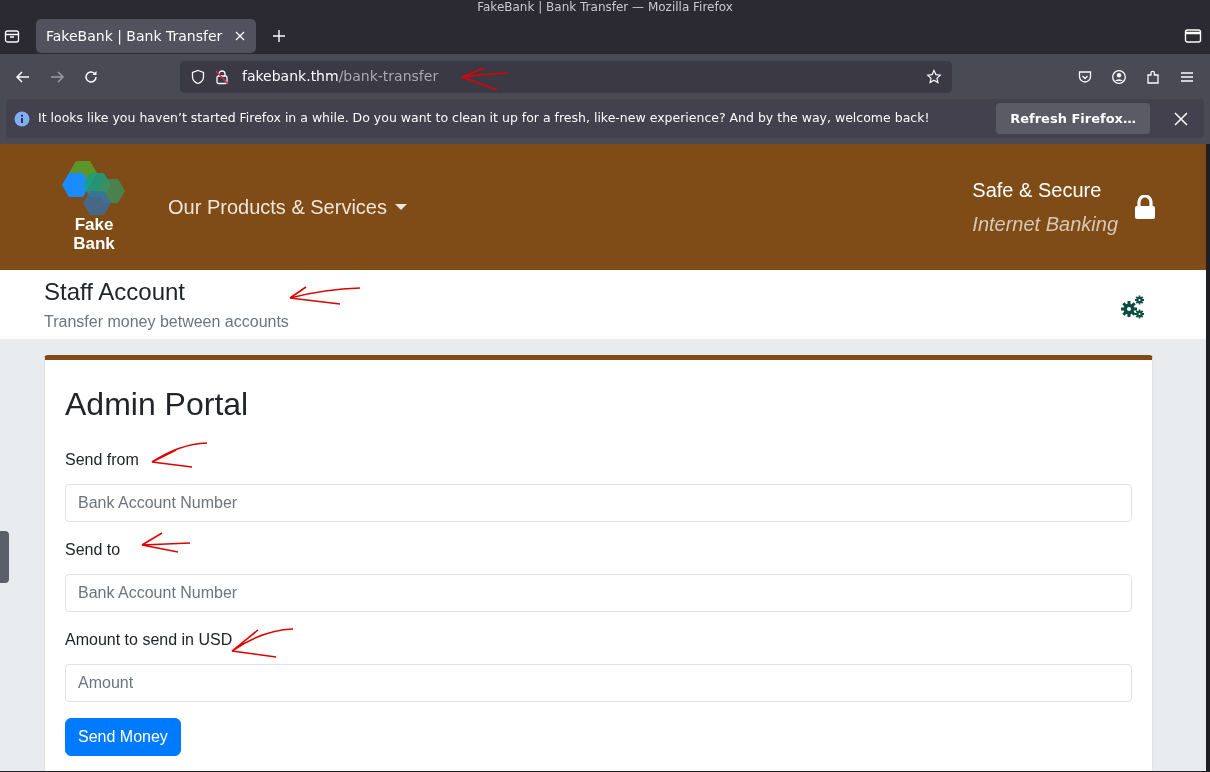 This screenshot has width=1210, height=772. I want to click on products-menu-link: Our Products & Services, so click(287, 207).